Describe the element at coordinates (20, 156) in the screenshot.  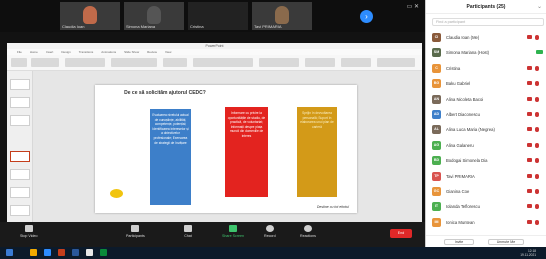
I see `slide-thumbnail-selected` at that location.